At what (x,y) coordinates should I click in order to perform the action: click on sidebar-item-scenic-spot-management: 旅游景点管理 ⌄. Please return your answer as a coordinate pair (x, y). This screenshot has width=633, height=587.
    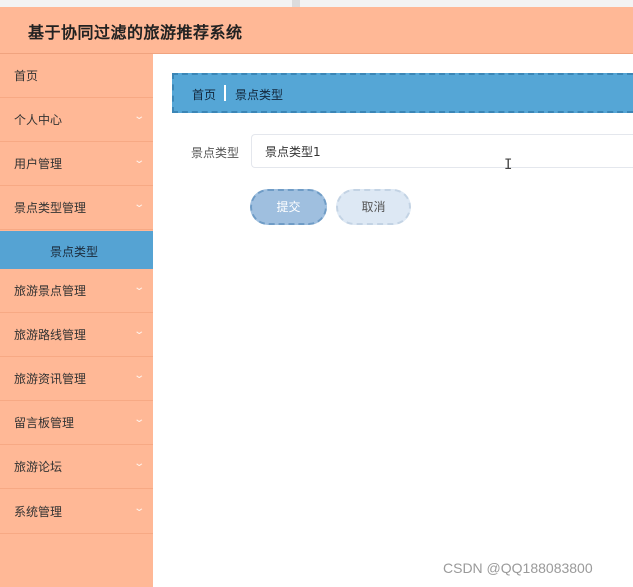
    Looking at the image, I should click on (76, 291).